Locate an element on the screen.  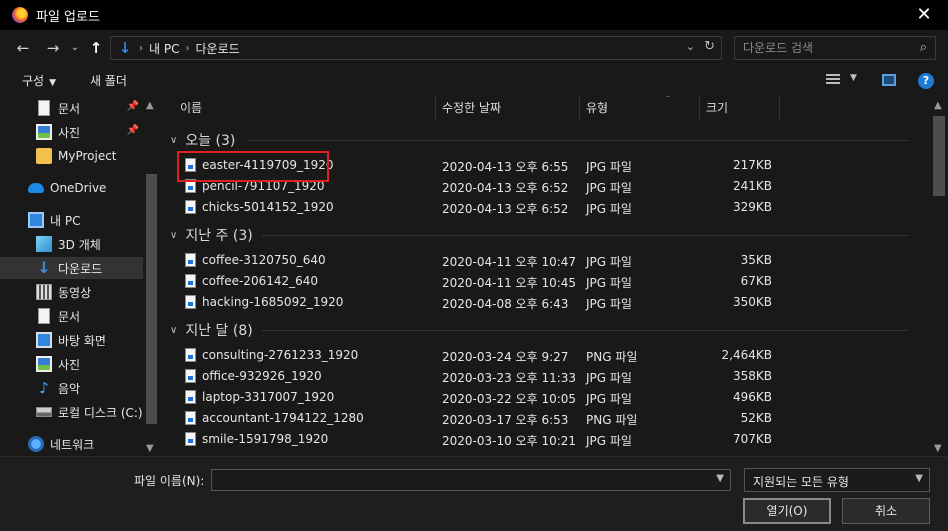
file-date: 2020-04-11 오후 10:47 is located at coordinates (509, 262).